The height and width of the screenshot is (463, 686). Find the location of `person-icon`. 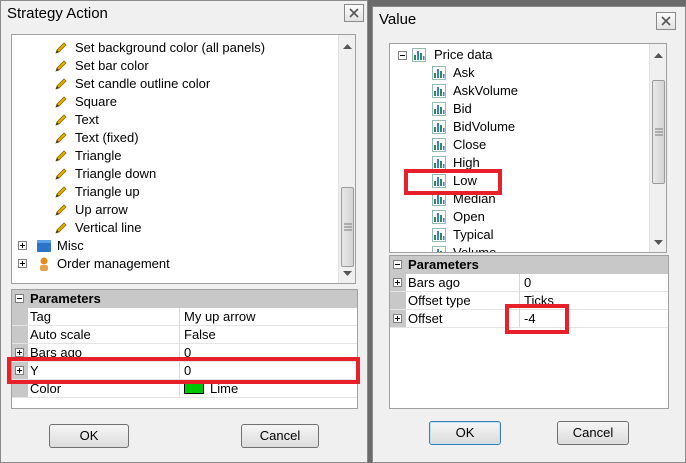

person-icon is located at coordinates (44, 264).